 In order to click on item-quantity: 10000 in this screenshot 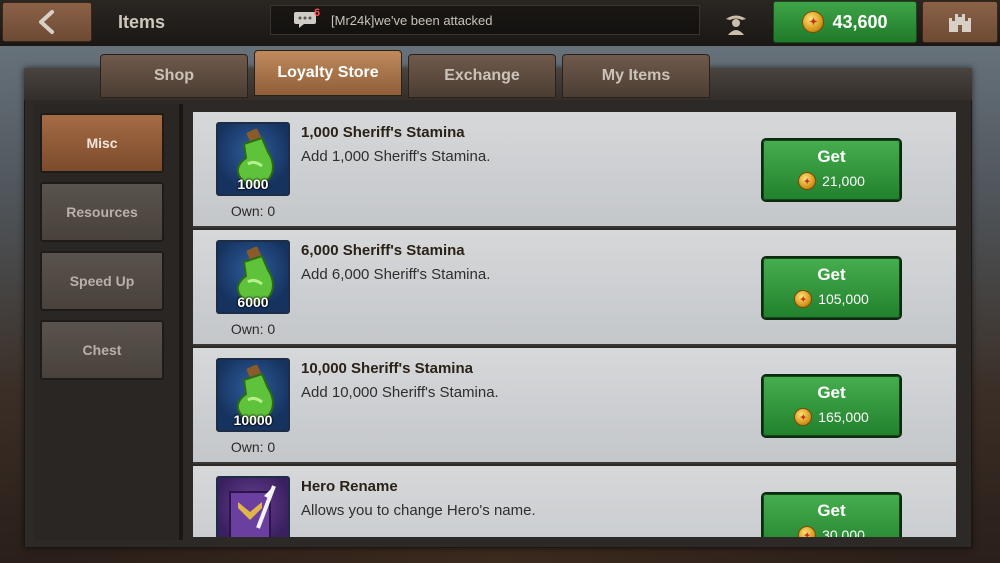, I will do `click(253, 420)`.